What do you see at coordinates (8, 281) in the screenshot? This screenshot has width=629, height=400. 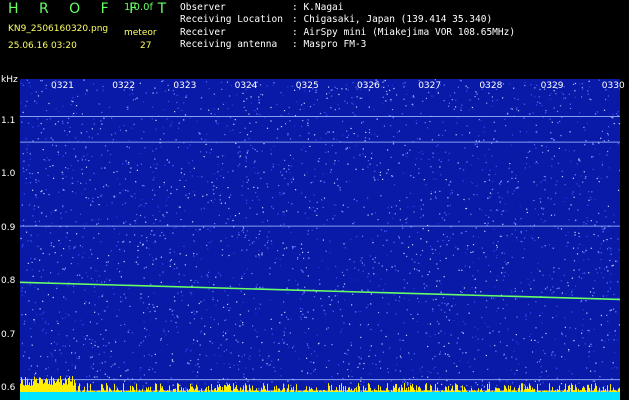 I see `y-tick-label: 0.8` at bounding box center [8, 281].